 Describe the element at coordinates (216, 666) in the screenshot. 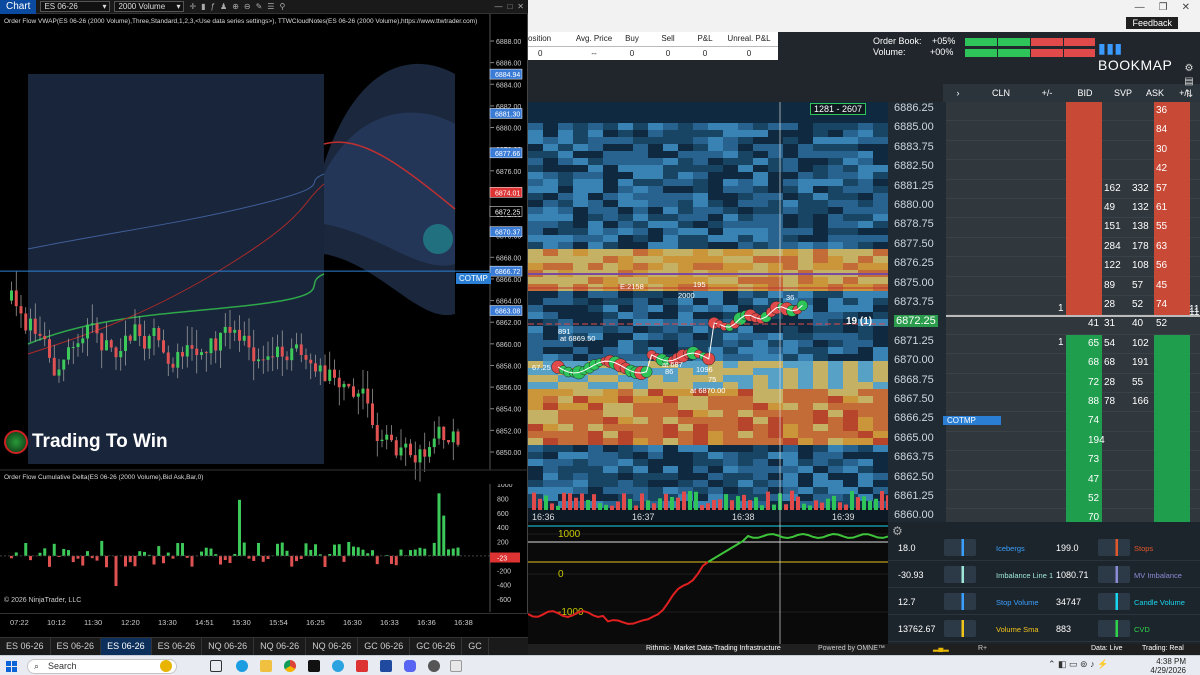

I see `task-view-icon` at that location.